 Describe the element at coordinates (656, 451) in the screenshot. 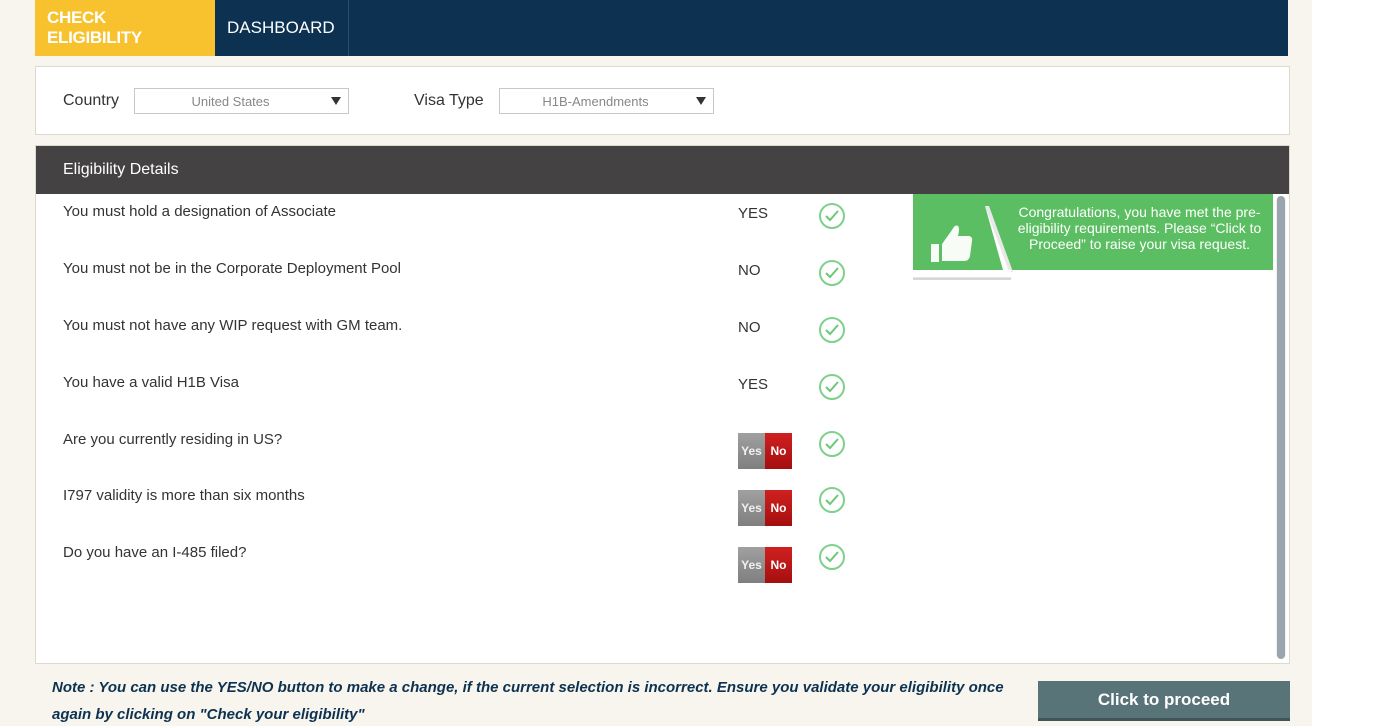

I see `eligibility-row: Are you currently residing in US? Yes No` at that location.